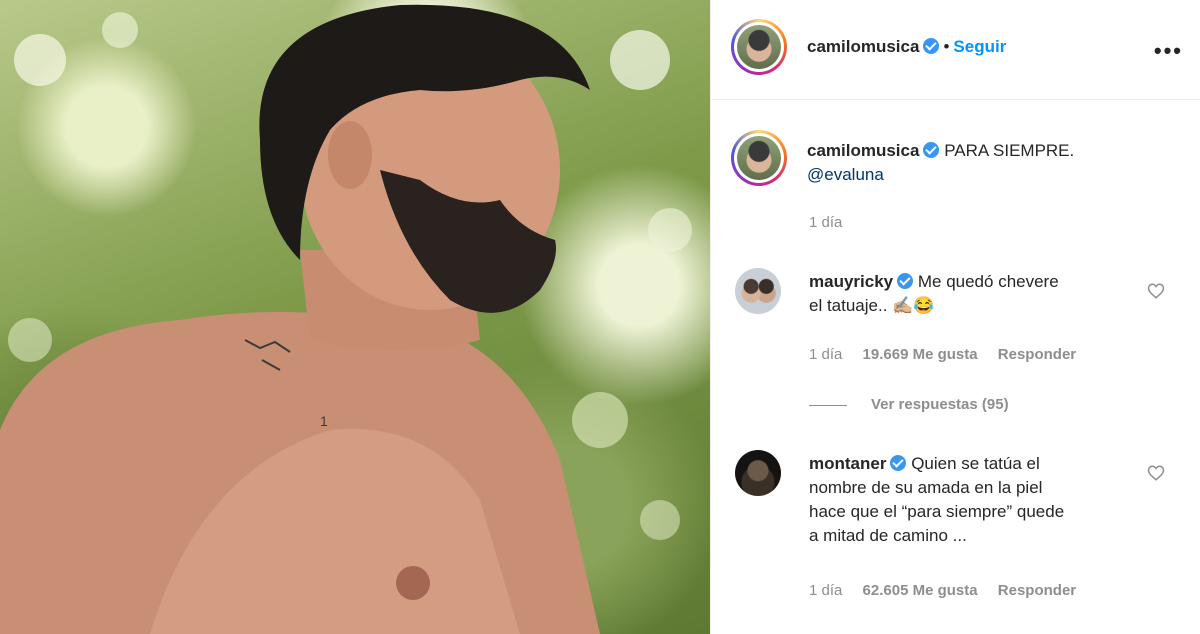  I want to click on comment-text-line: Quien se tatúa el, so click(975, 463).